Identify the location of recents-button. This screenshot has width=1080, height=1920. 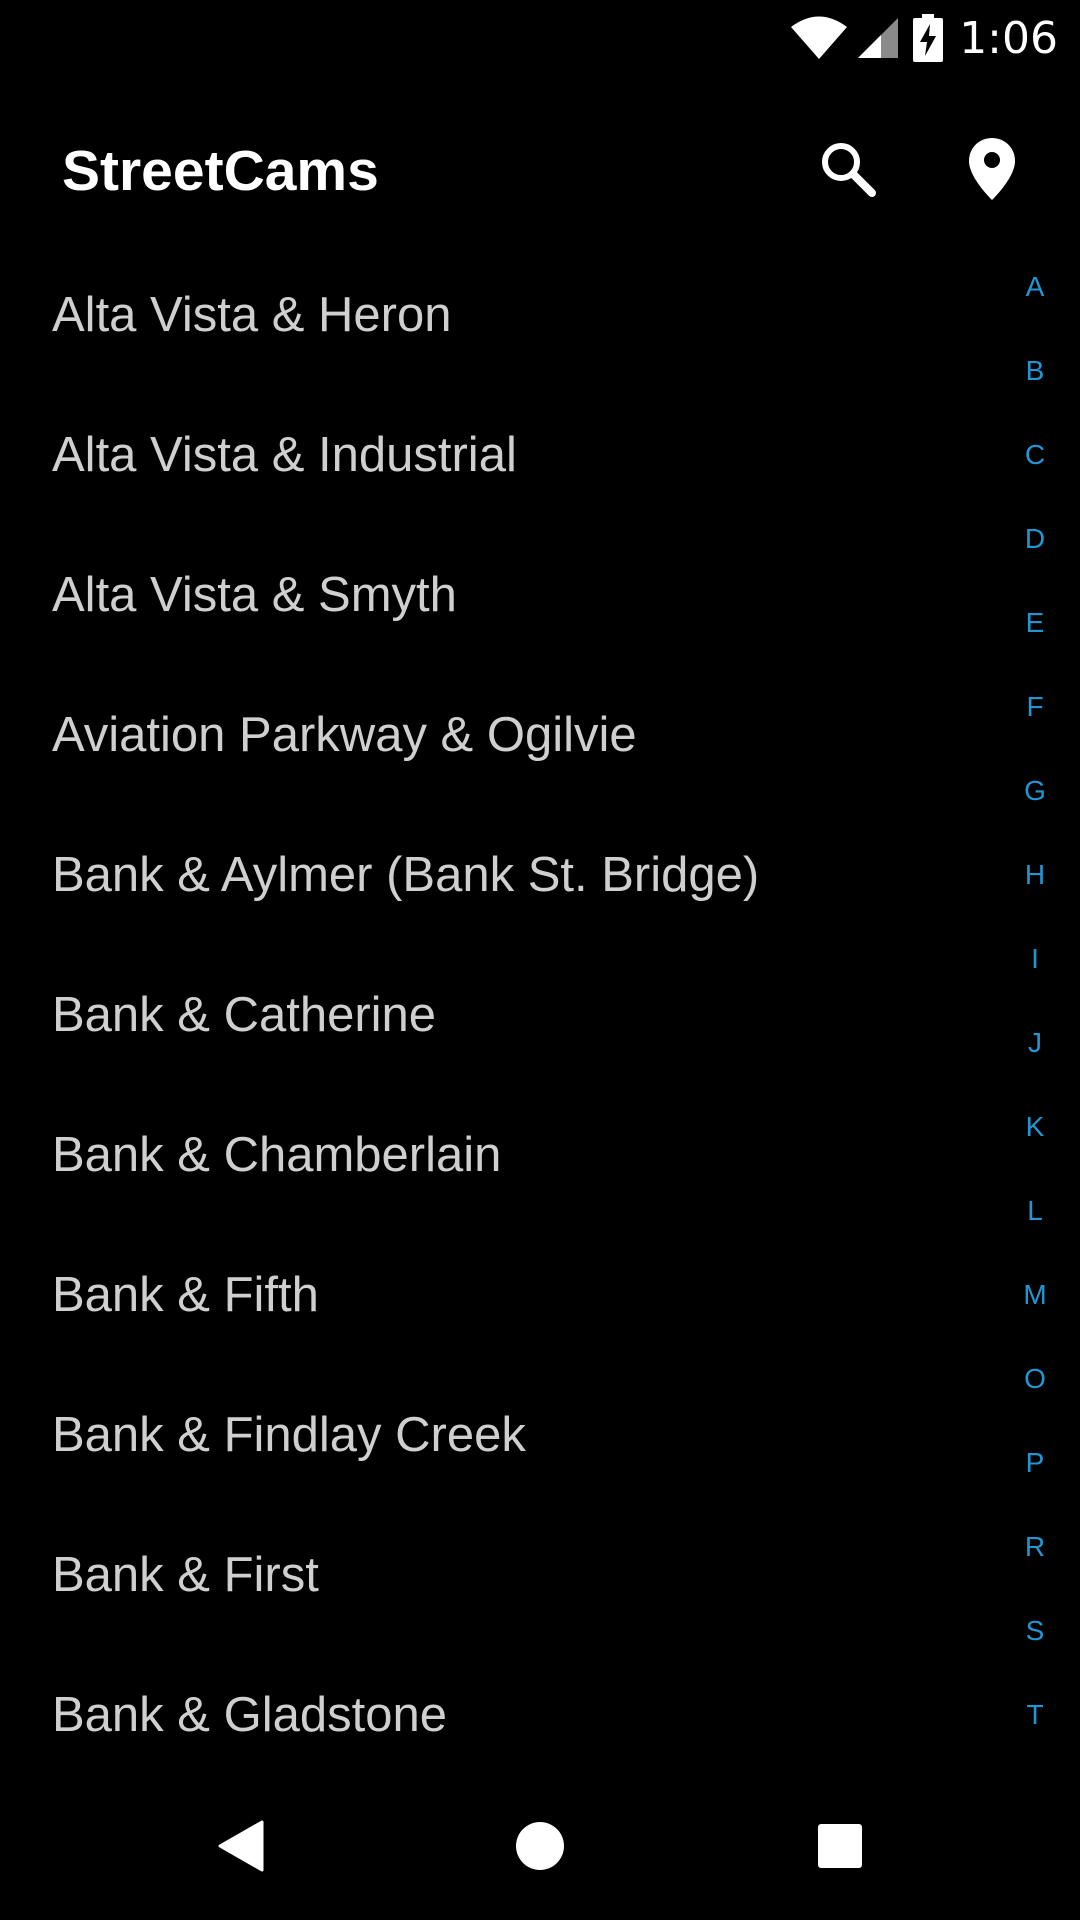
(840, 1848).